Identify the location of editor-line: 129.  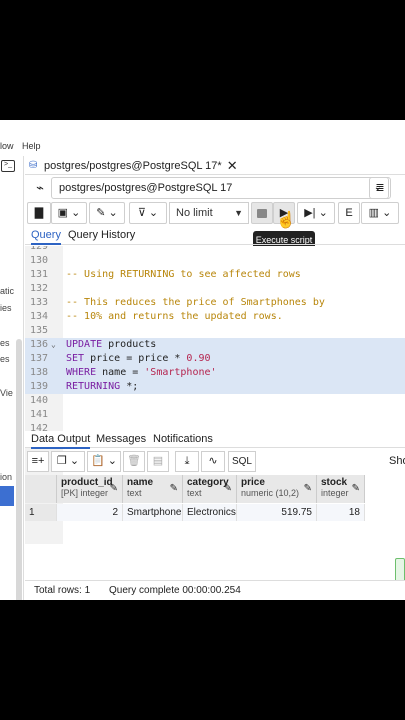
(215, 250).